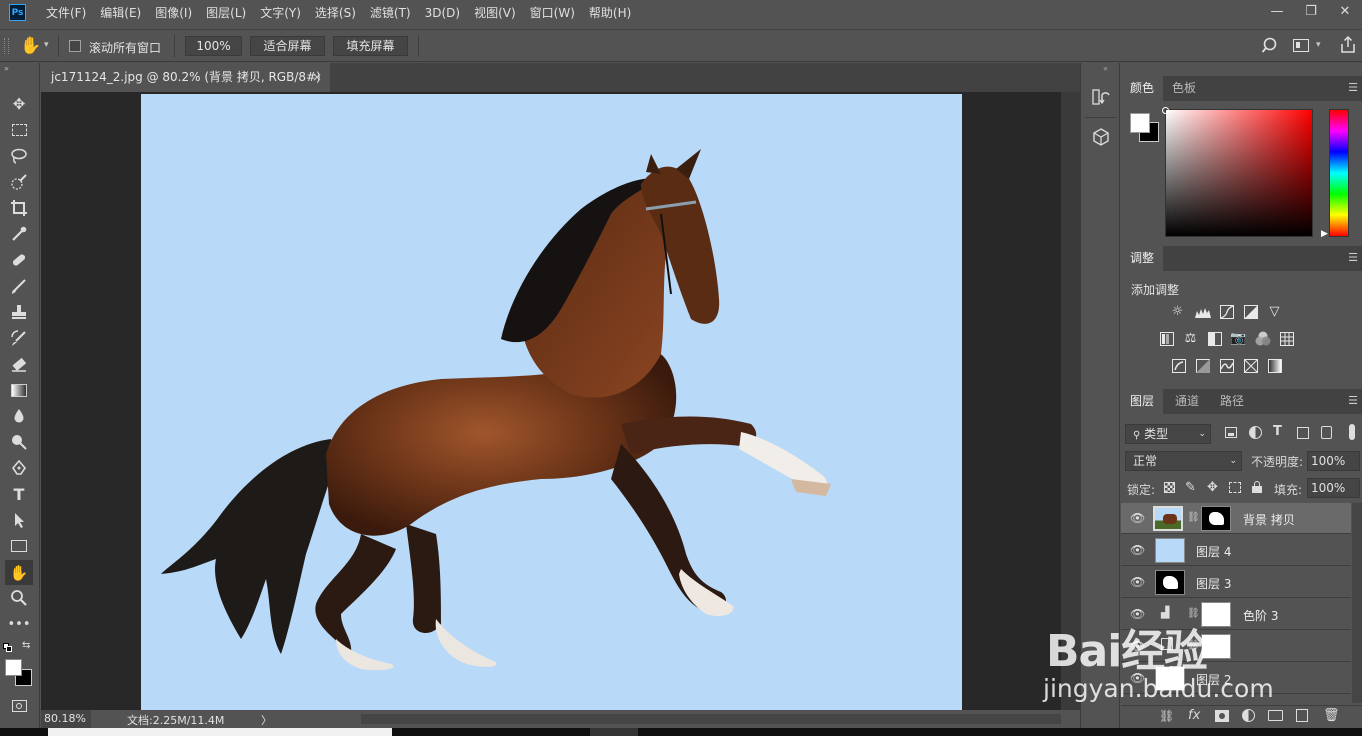  What do you see at coordinates (1352, 432) in the screenshot?
I see `filter-toggle-switch` at bounding box center [1352, 432].